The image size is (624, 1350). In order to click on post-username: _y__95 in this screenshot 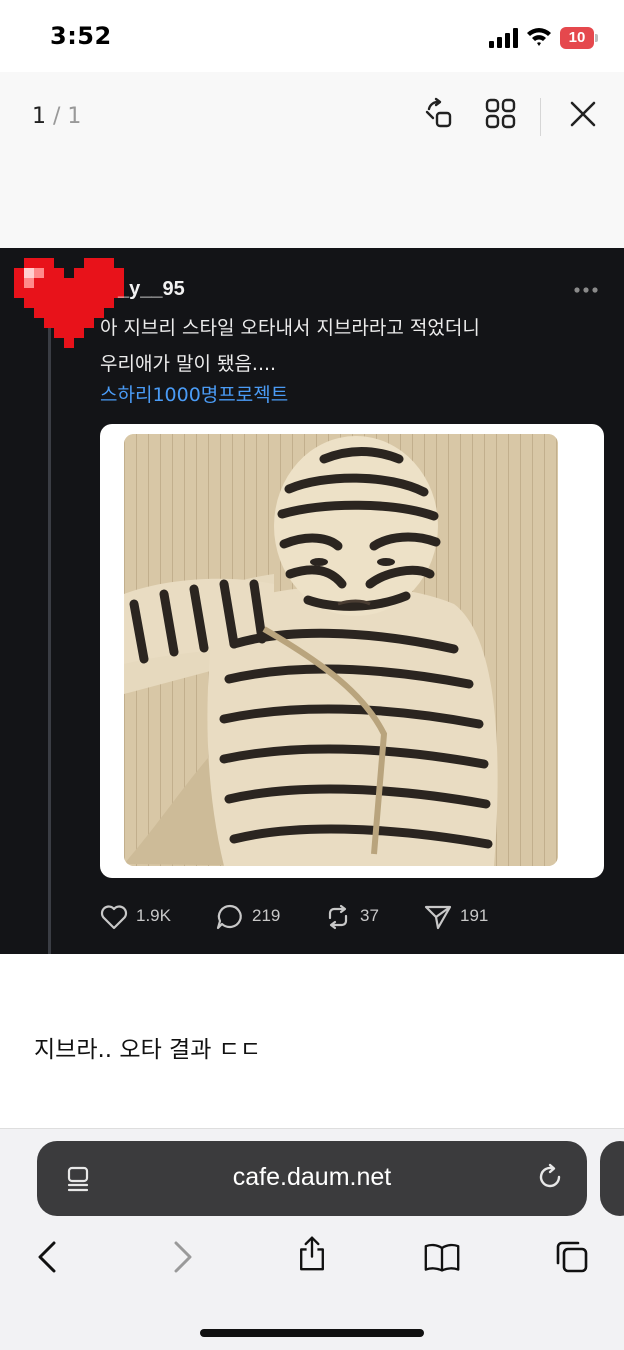, I will do `click(151, 289)`.